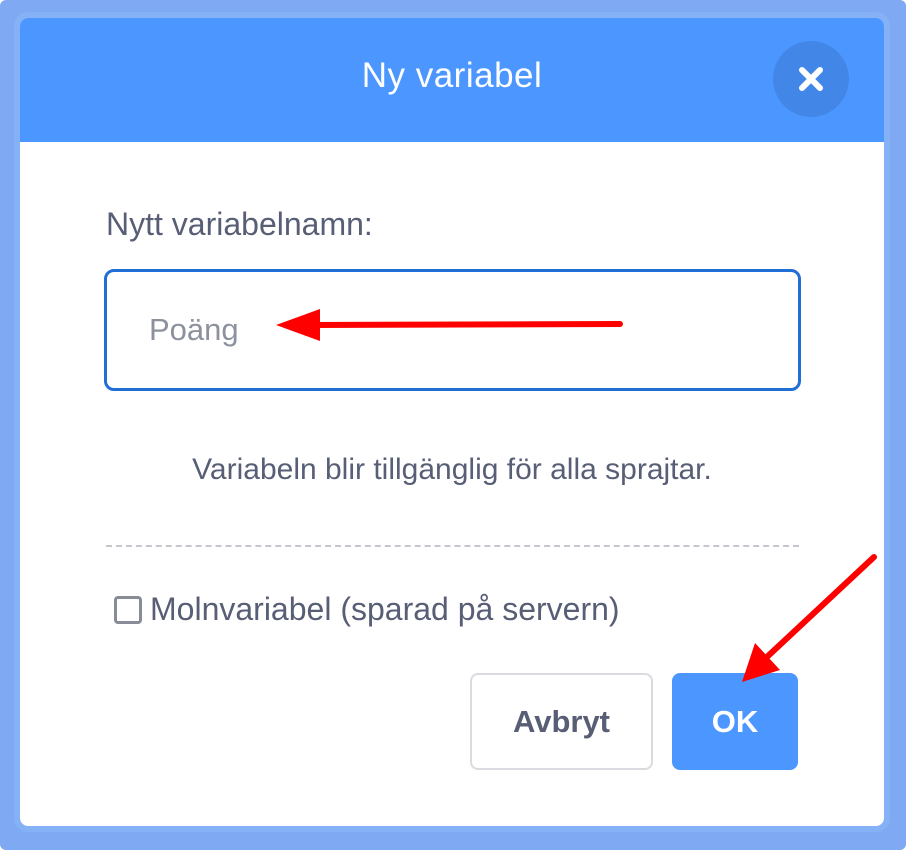 The width and height of the screenshot is (906, 850). What do you see at coordinates (561, 721) in the screenshot?
I see `cancel-button: Avbryt` at bounding box center [561, 721].